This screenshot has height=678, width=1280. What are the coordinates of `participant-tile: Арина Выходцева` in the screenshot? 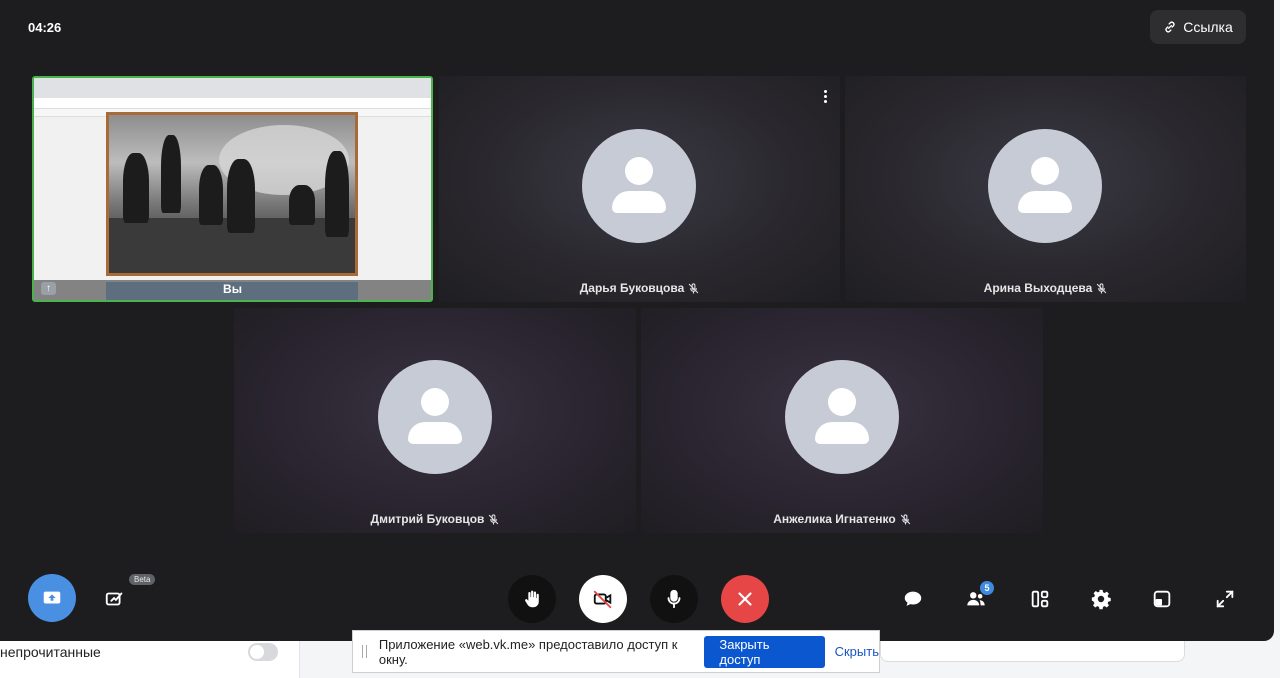 It's located at (1045, 189).